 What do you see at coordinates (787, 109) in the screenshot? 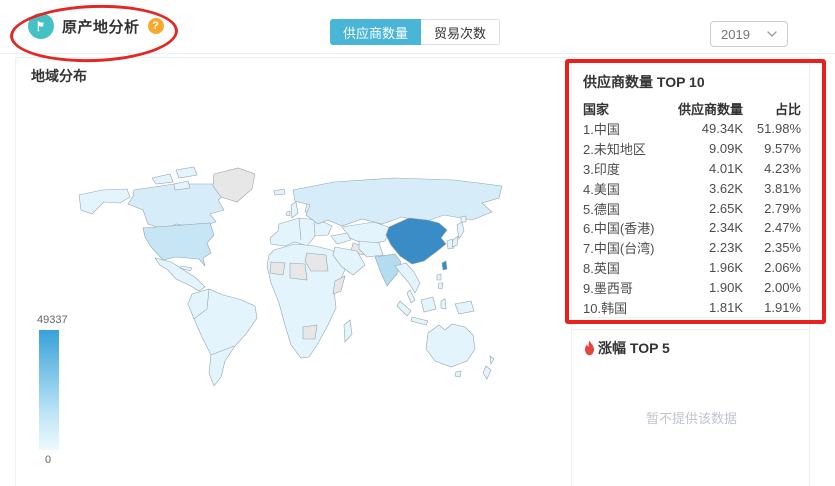
I see `col-header-pct: 占比` at bounding box center [787, 109].